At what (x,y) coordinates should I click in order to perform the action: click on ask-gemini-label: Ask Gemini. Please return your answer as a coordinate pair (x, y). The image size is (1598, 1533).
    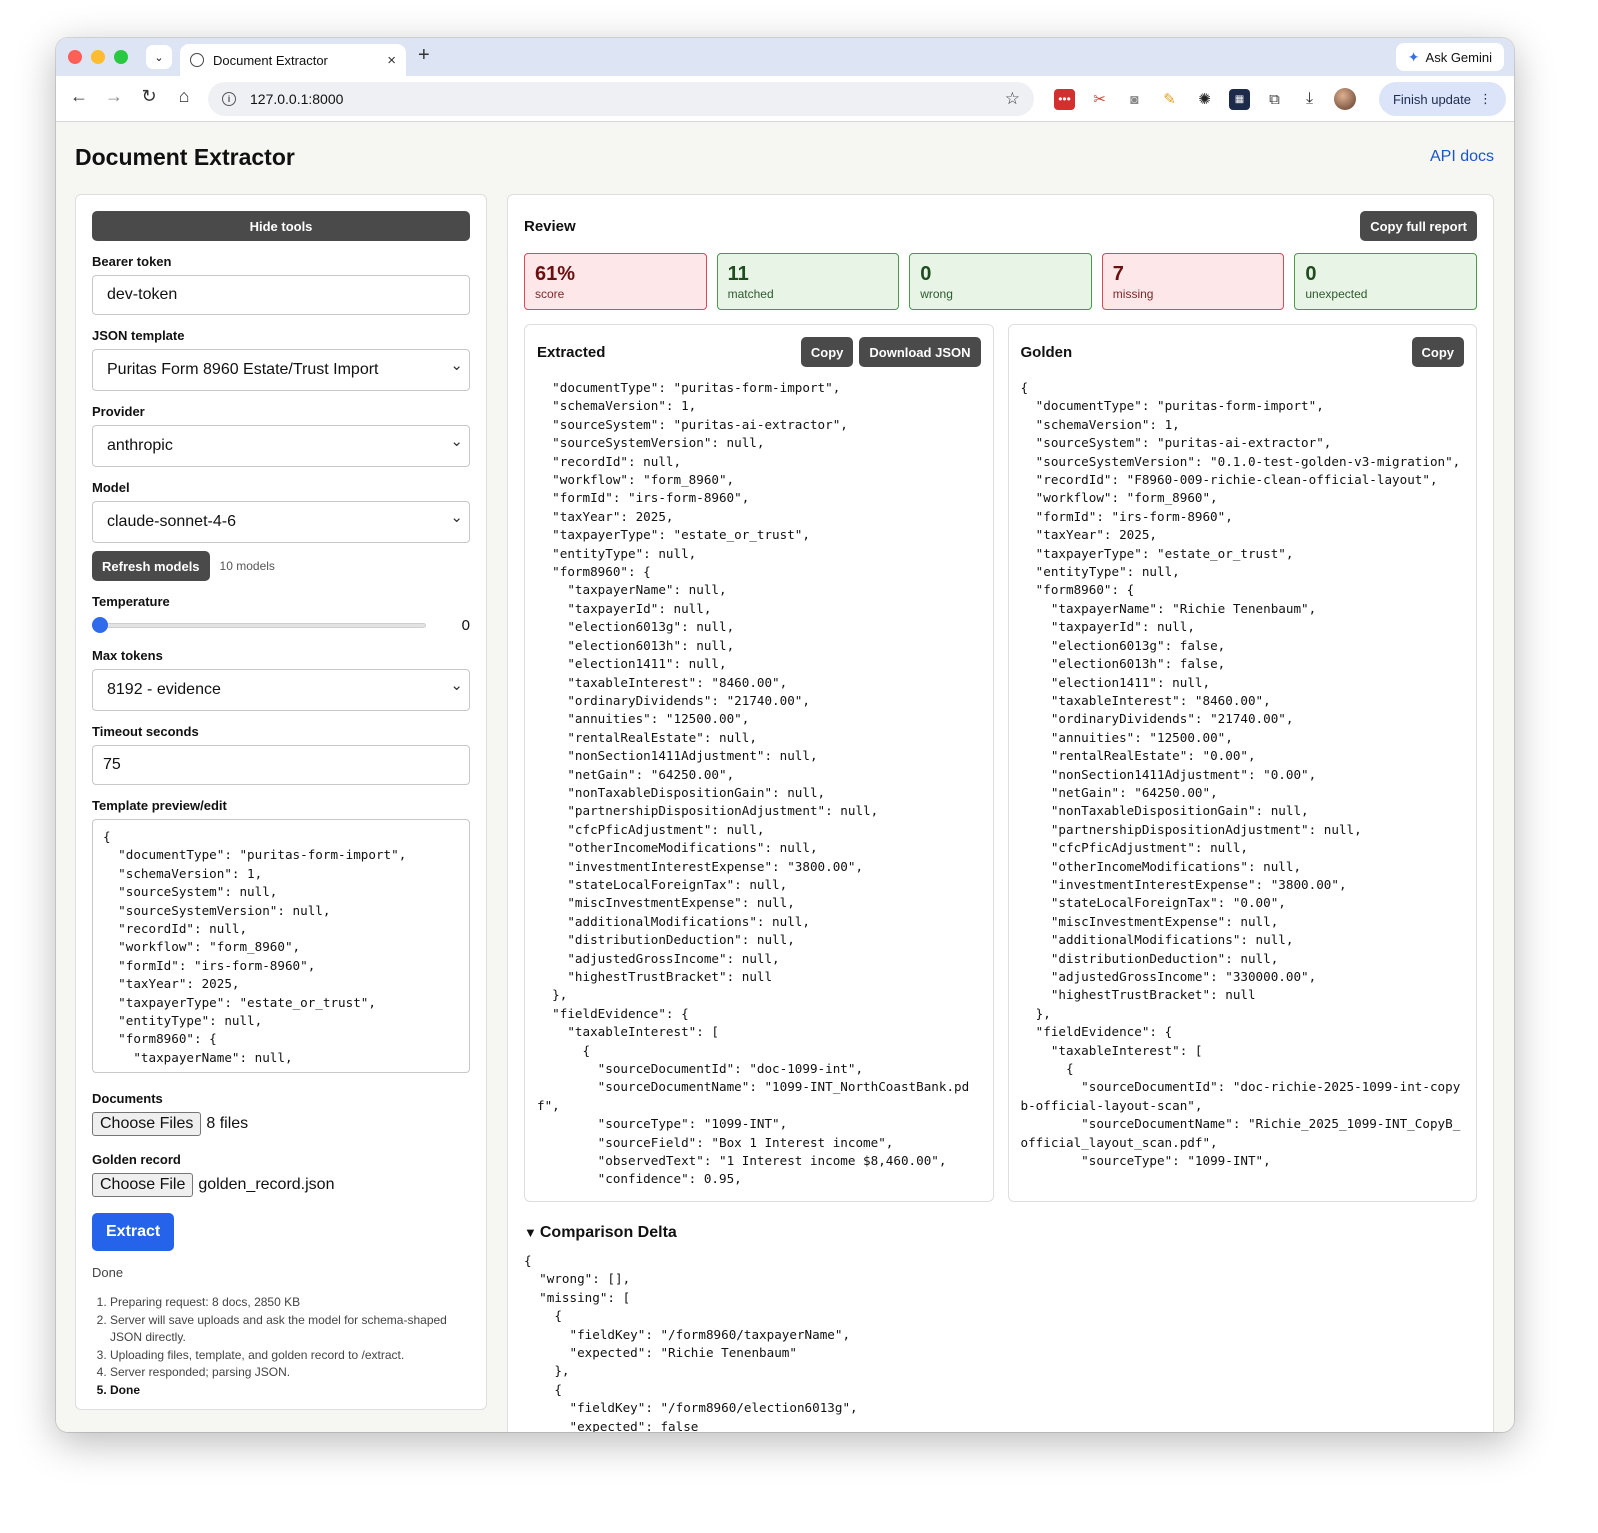
    Looking at the image, I should click on (1458, 57).